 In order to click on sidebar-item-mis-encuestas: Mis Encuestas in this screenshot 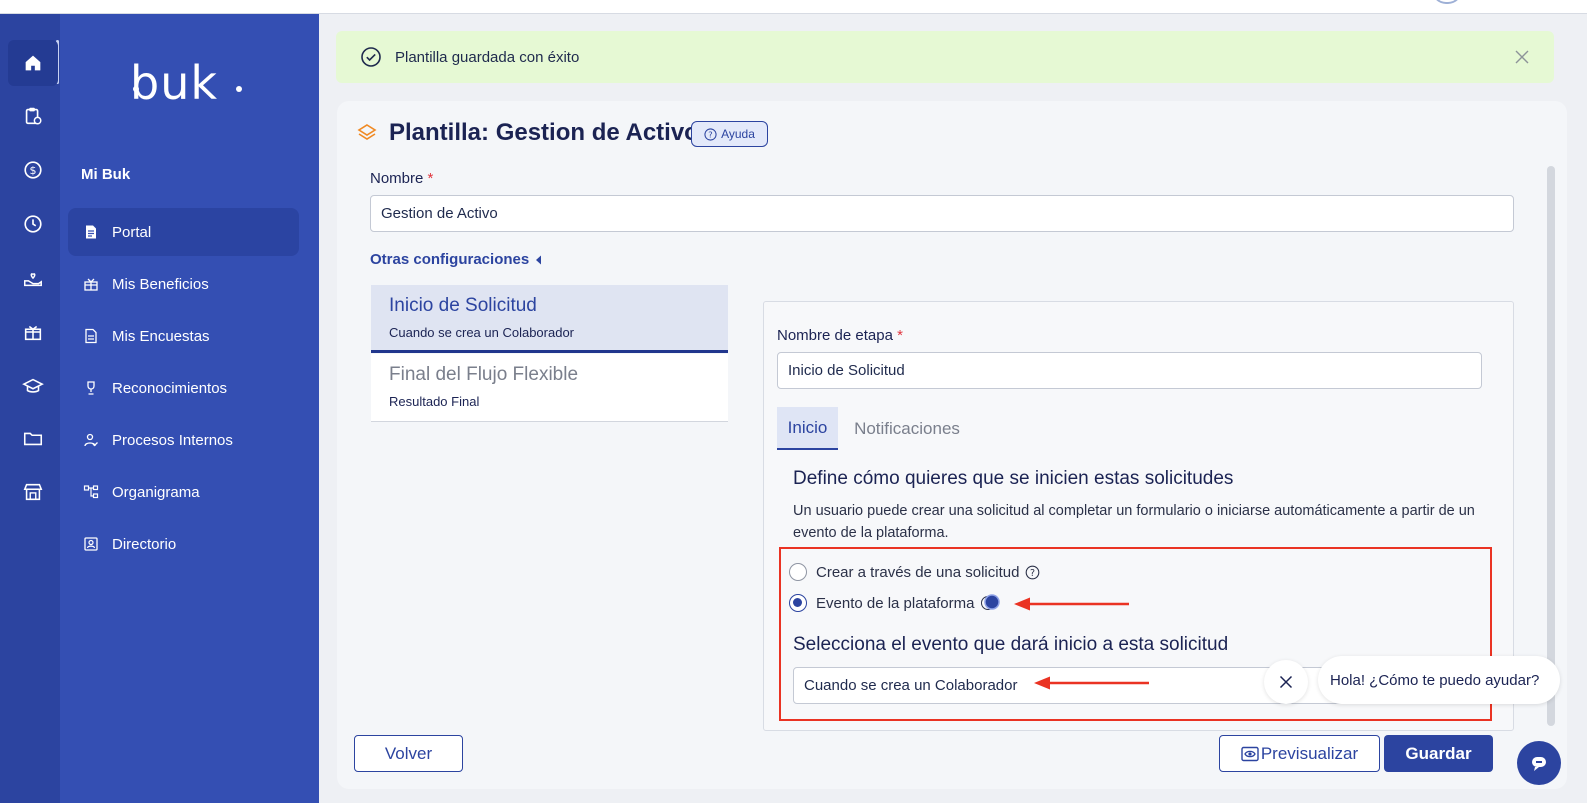, I will do `click(183, 336)`.